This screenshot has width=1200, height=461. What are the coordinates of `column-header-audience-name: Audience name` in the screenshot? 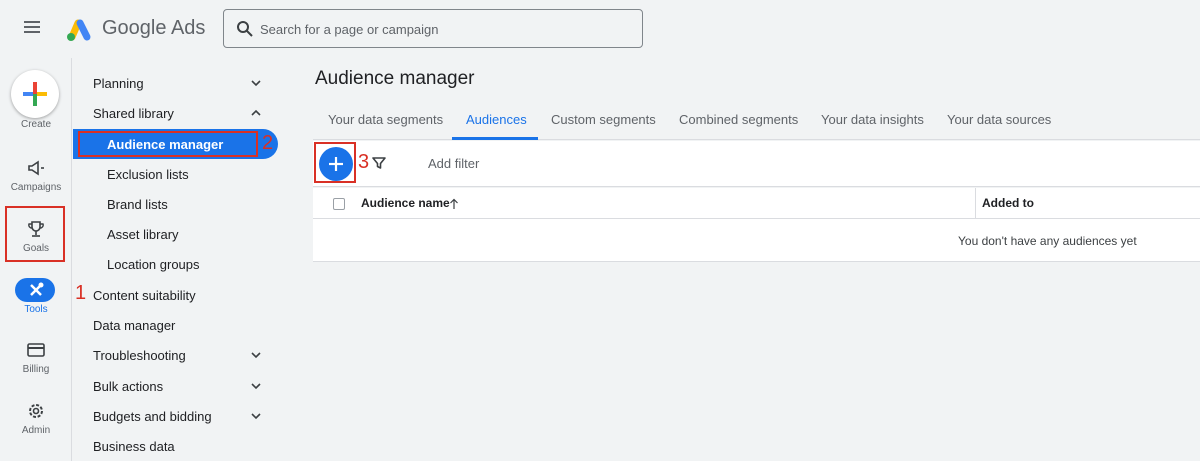 It's located at (405, 203).